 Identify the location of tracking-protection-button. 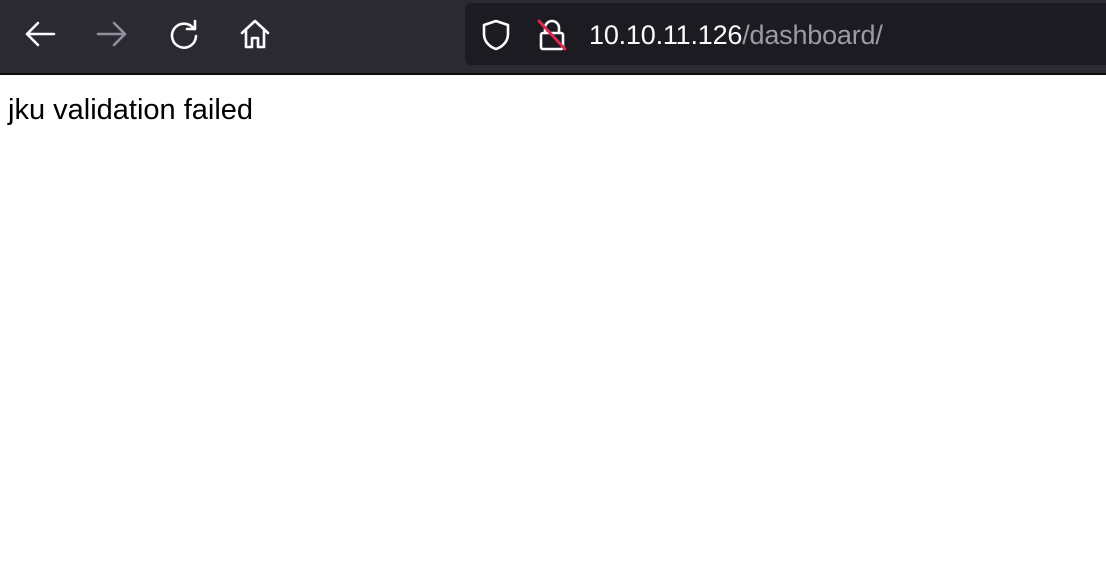
(496, 35).